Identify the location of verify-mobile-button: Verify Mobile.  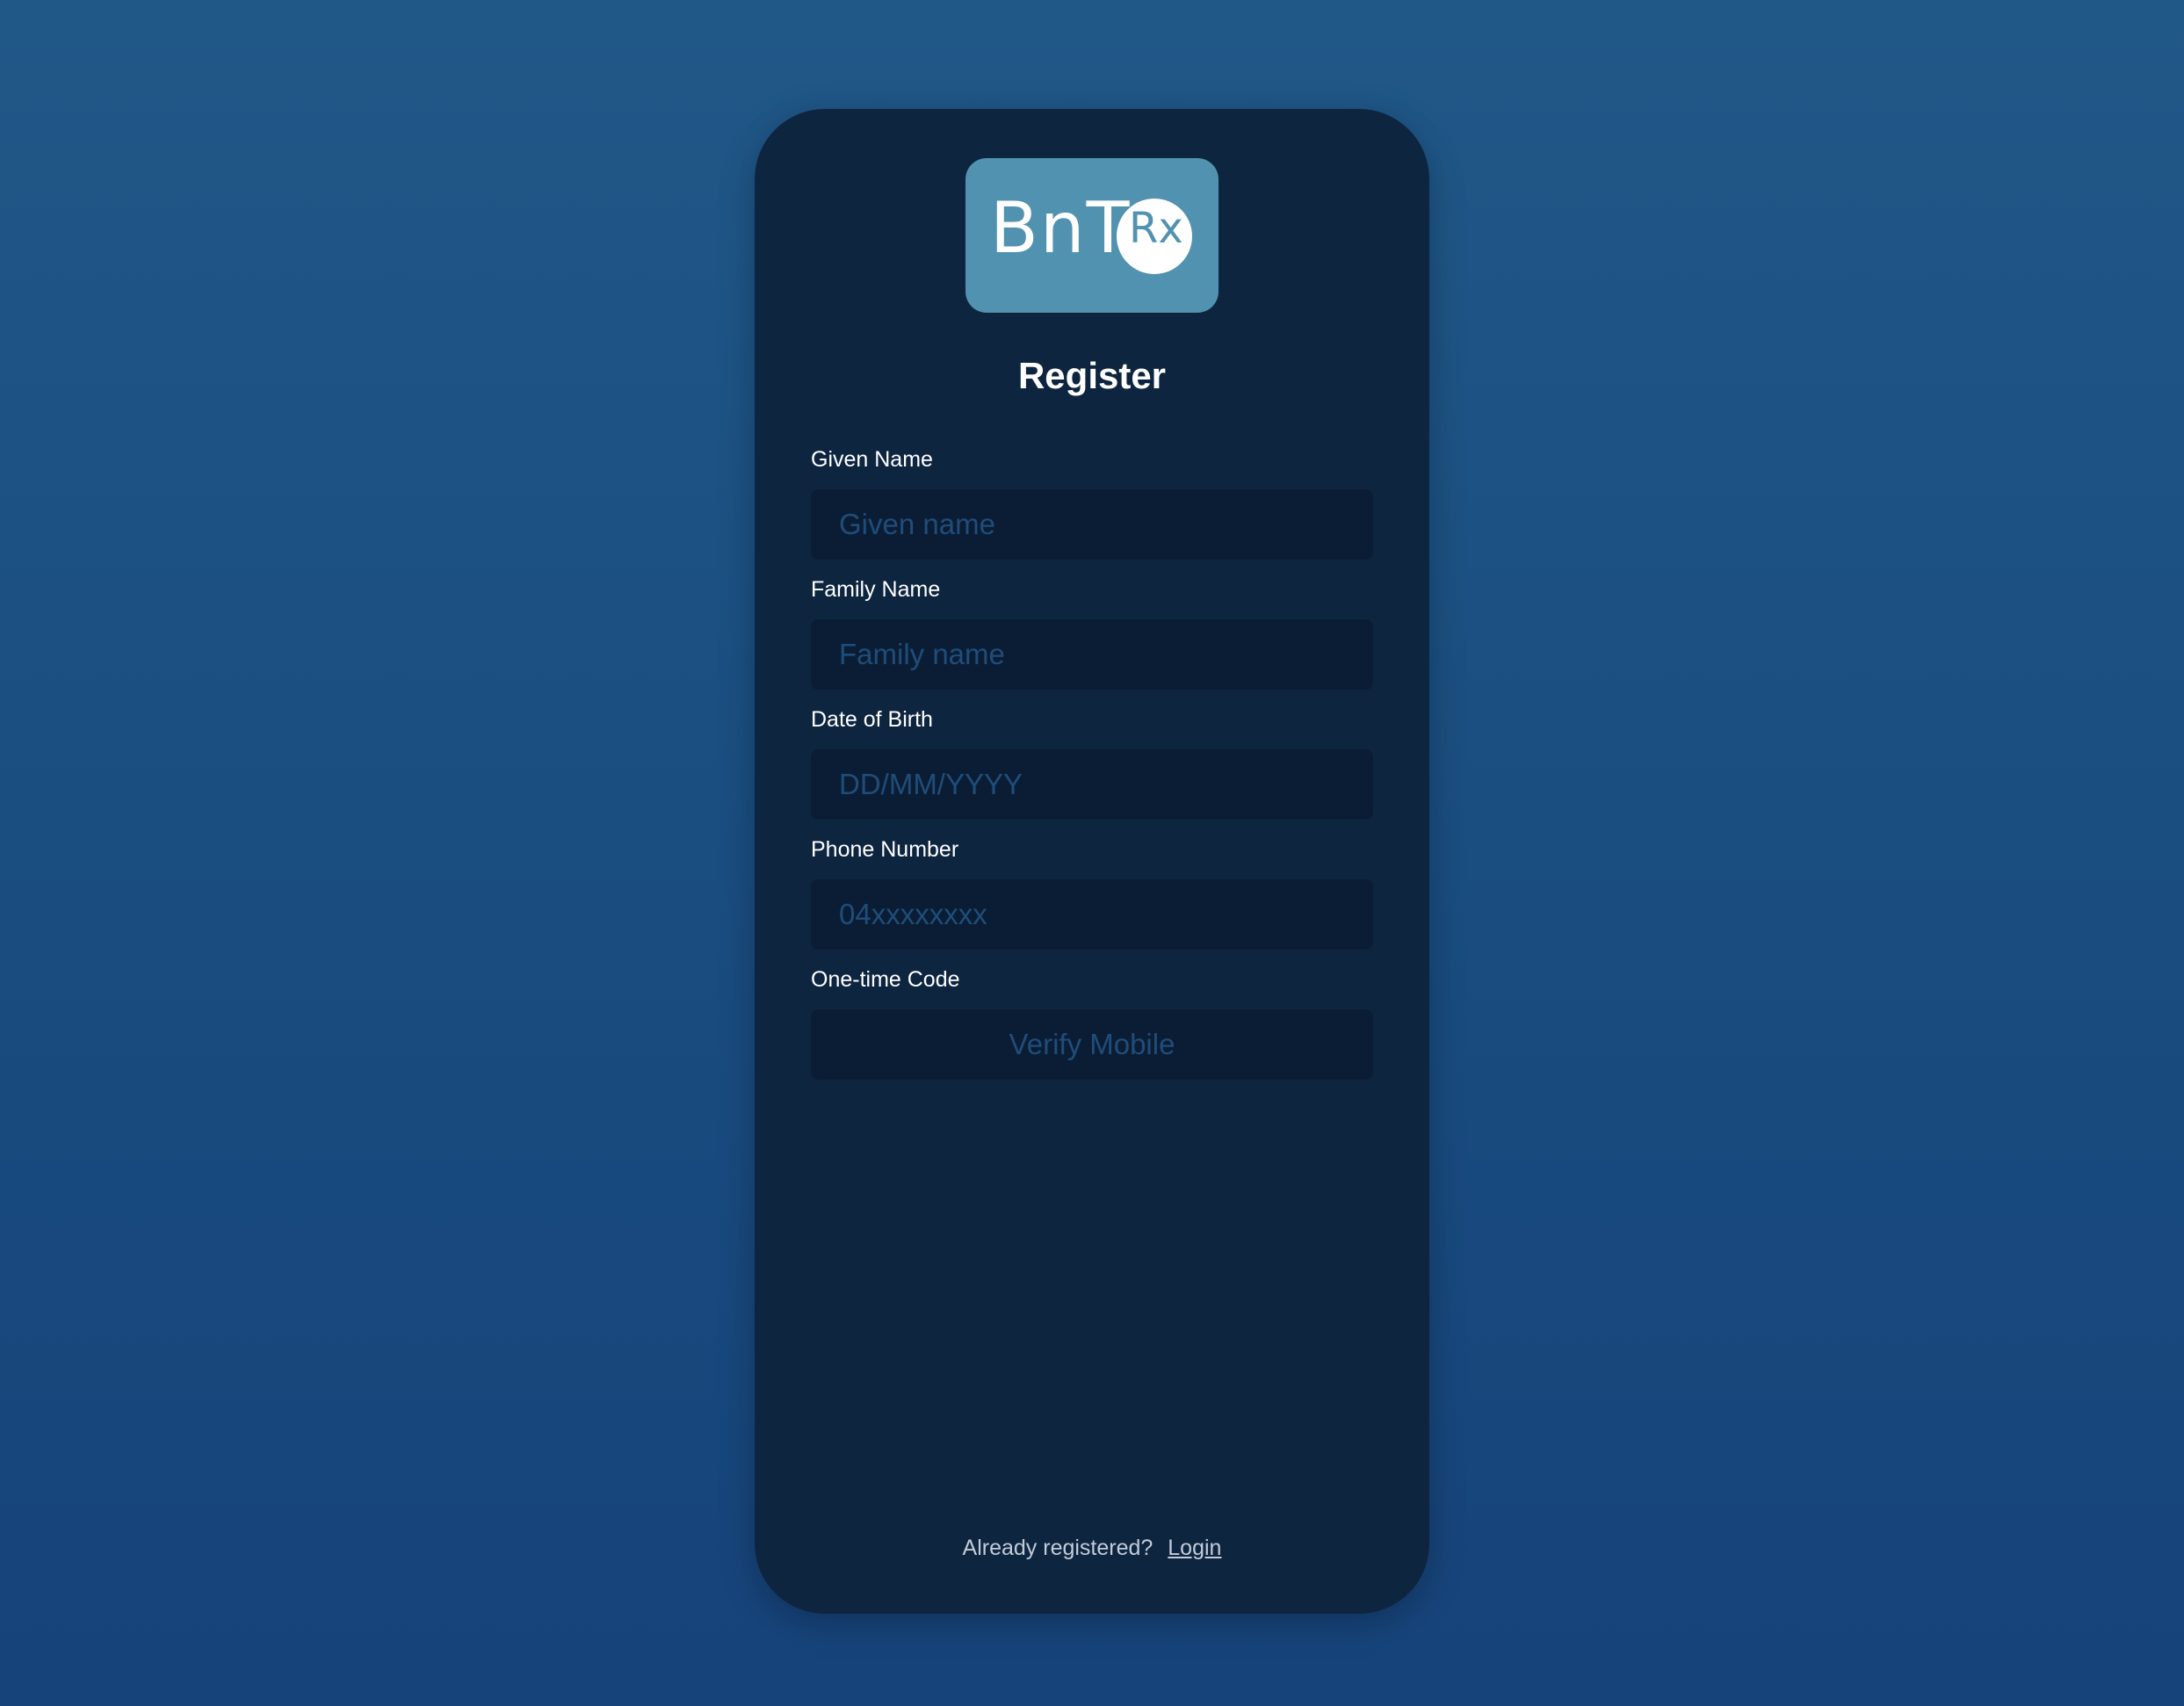
(1092, 1044).